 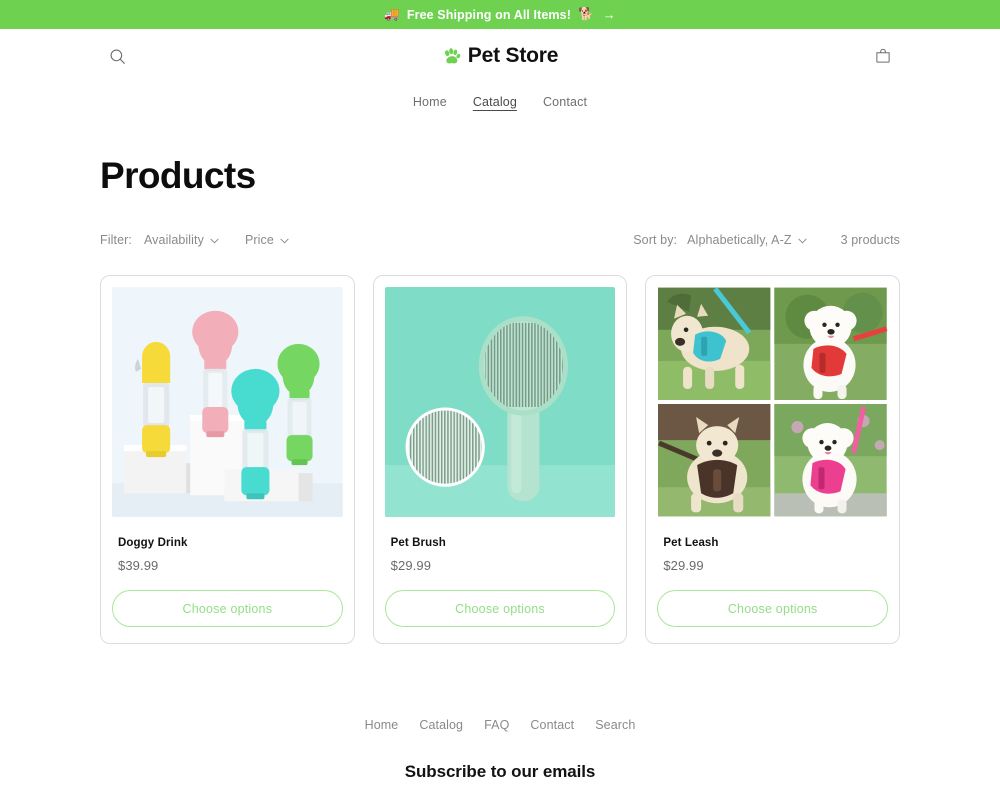 What do you see at coordinates (739, 240) in the screenshot?
I see `sort-value: Alphabetically, A-Z` at bounding box center [739, 240].